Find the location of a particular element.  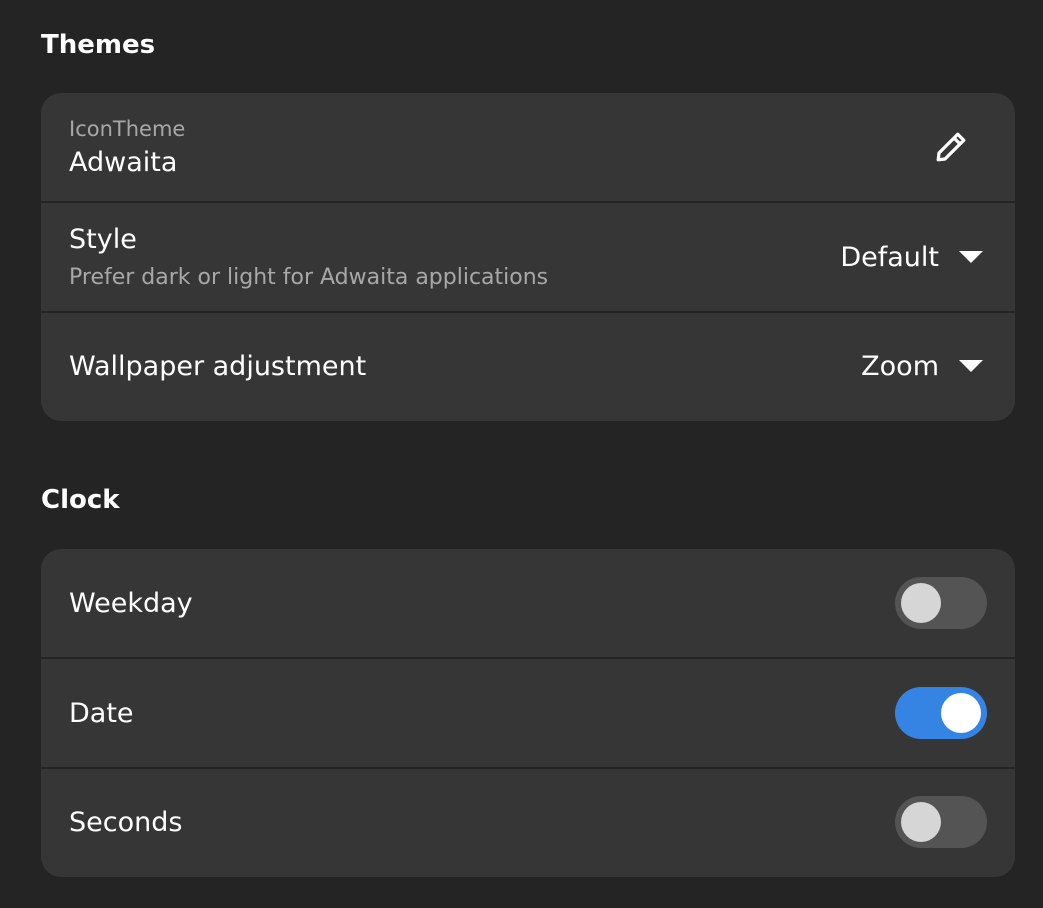

seconds-switch is located at coordinates (941, 822).